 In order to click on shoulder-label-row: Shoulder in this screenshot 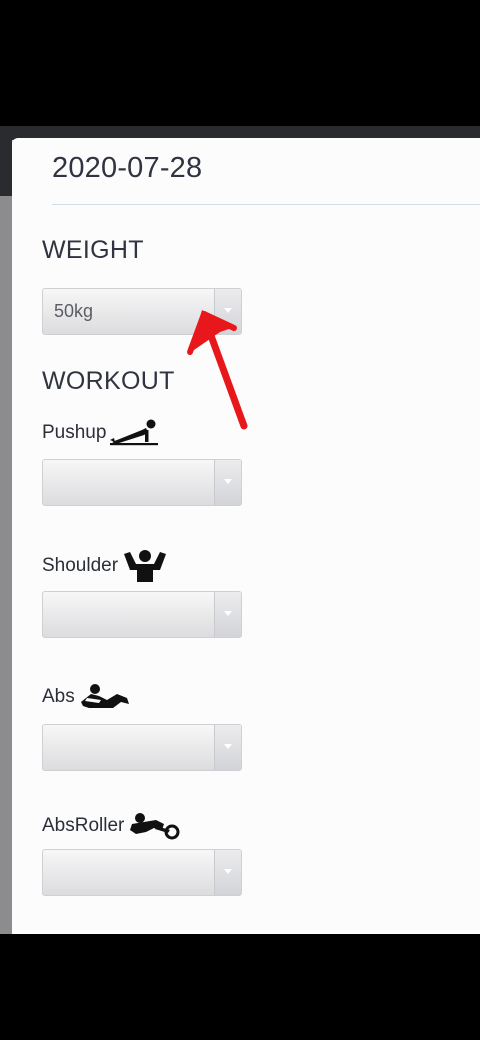, I will do `click(106, 566)`.